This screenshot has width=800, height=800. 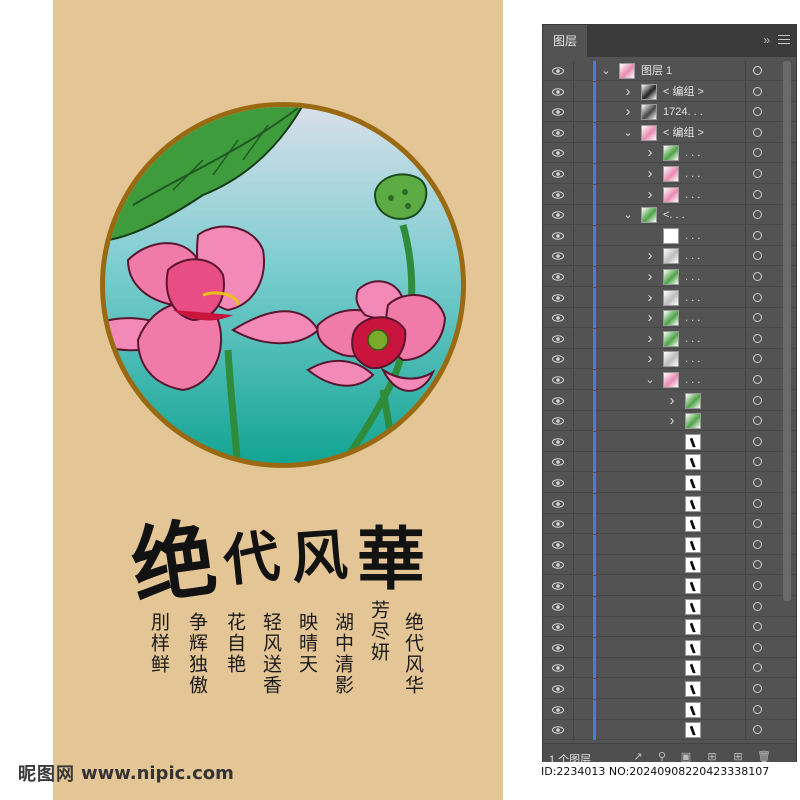 What do you see at coordinates (669, 380) in the screenshot?
I see `layer-row: ⌄ . . .` at bounding box center [669, 380].